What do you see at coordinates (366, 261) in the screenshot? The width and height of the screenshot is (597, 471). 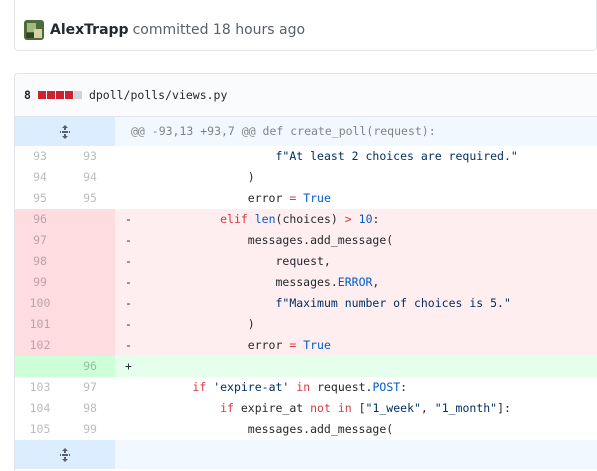 I see `code-content: request,` at bounding box center [366, 261].